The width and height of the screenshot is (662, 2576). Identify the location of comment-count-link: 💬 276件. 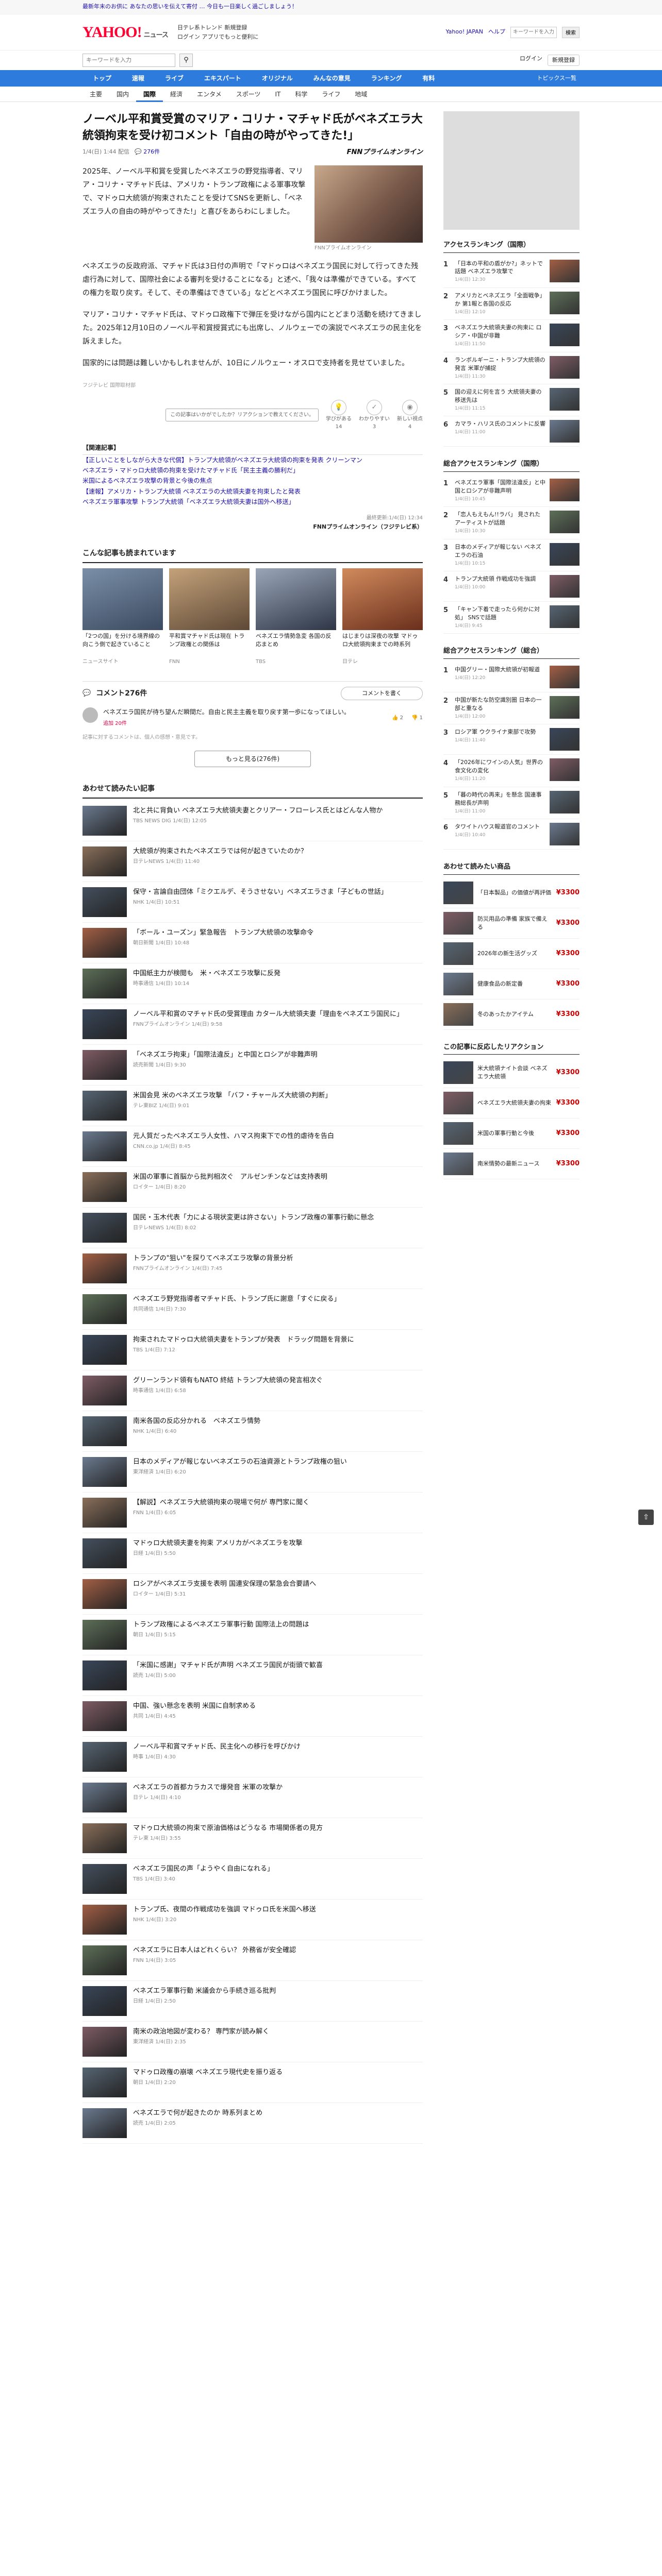
(148, 152).